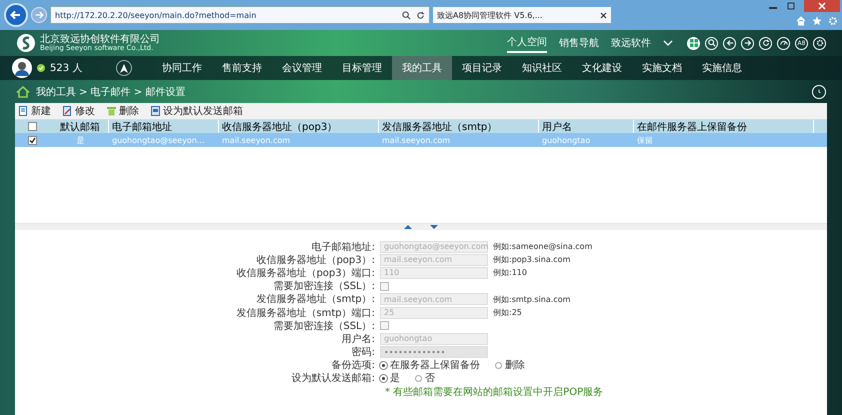  Describe the element at coordinates (819, 43) in the screenshot. I see `settings-icon` at that location.